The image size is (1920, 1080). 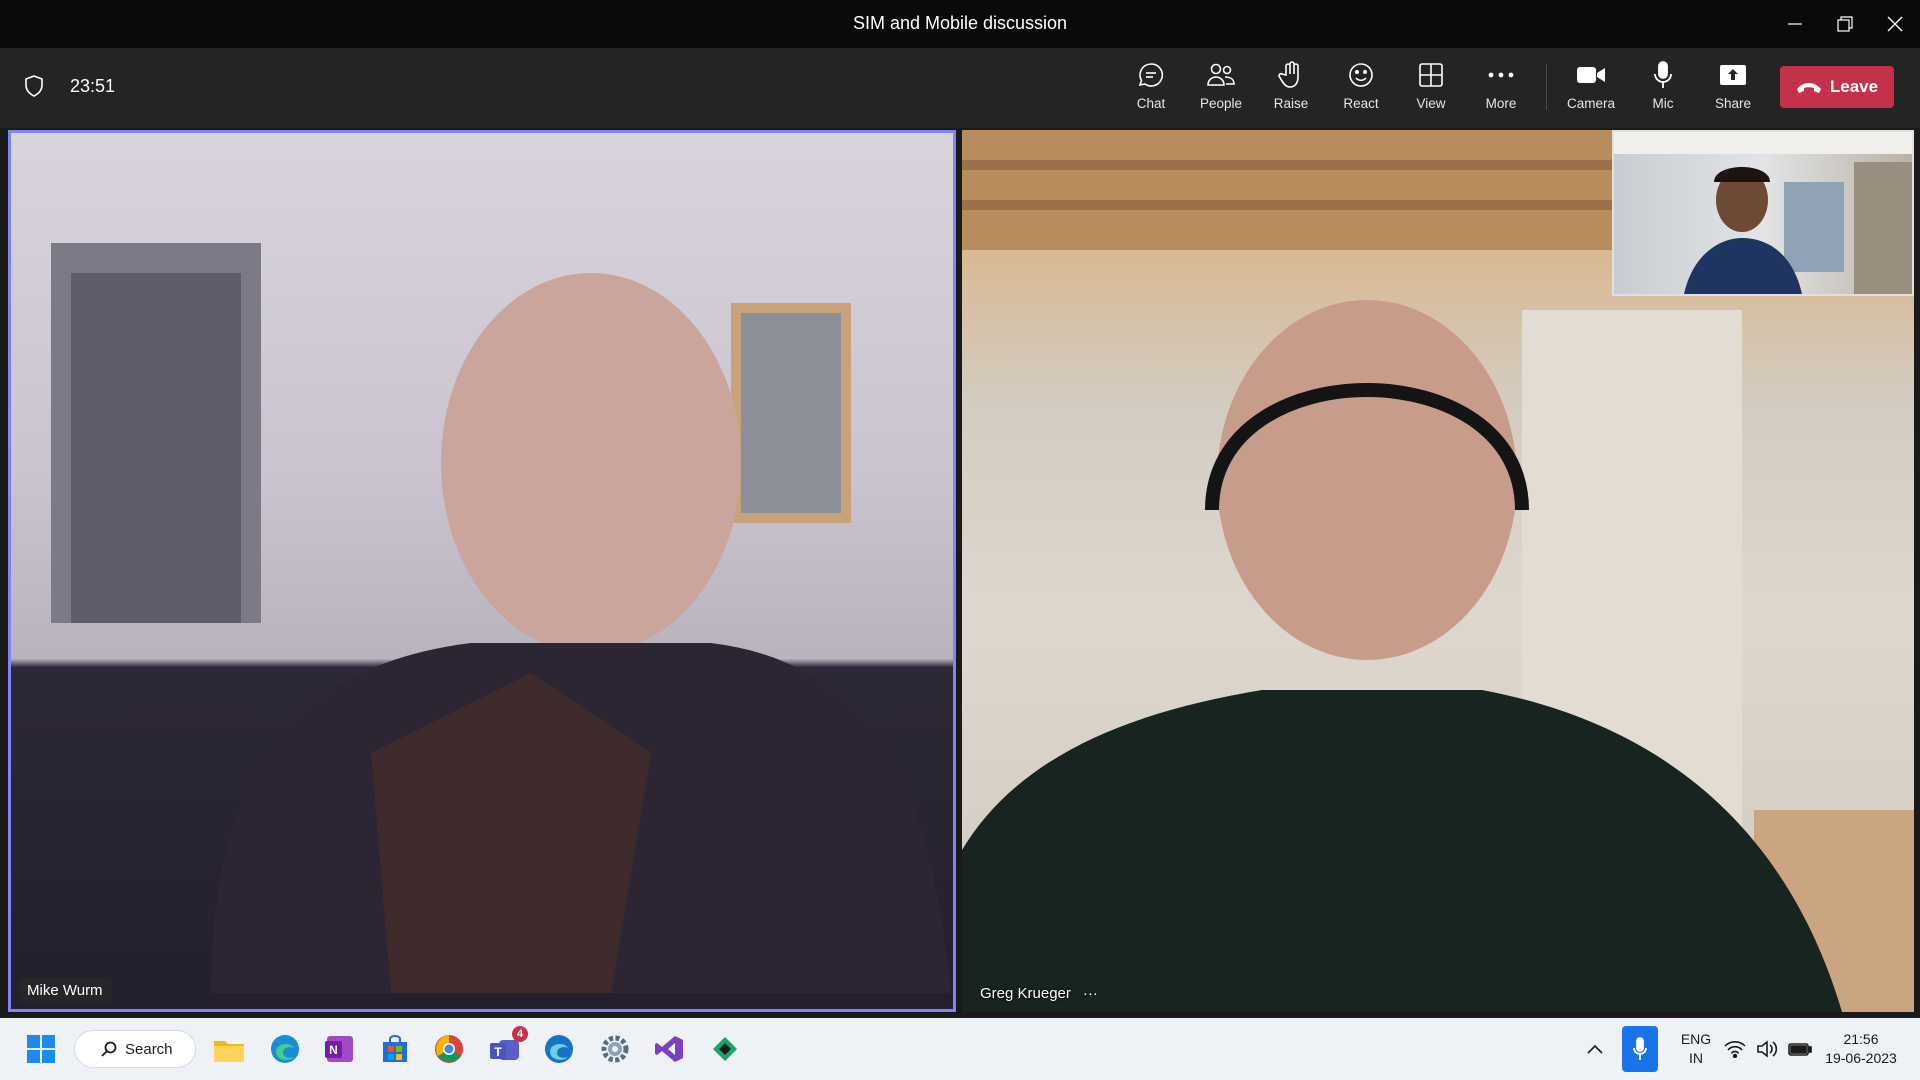 What do you see at coordinates (1221, 75) in the screenshot?
I see `people-icon` at bounding box center [1221, 75].